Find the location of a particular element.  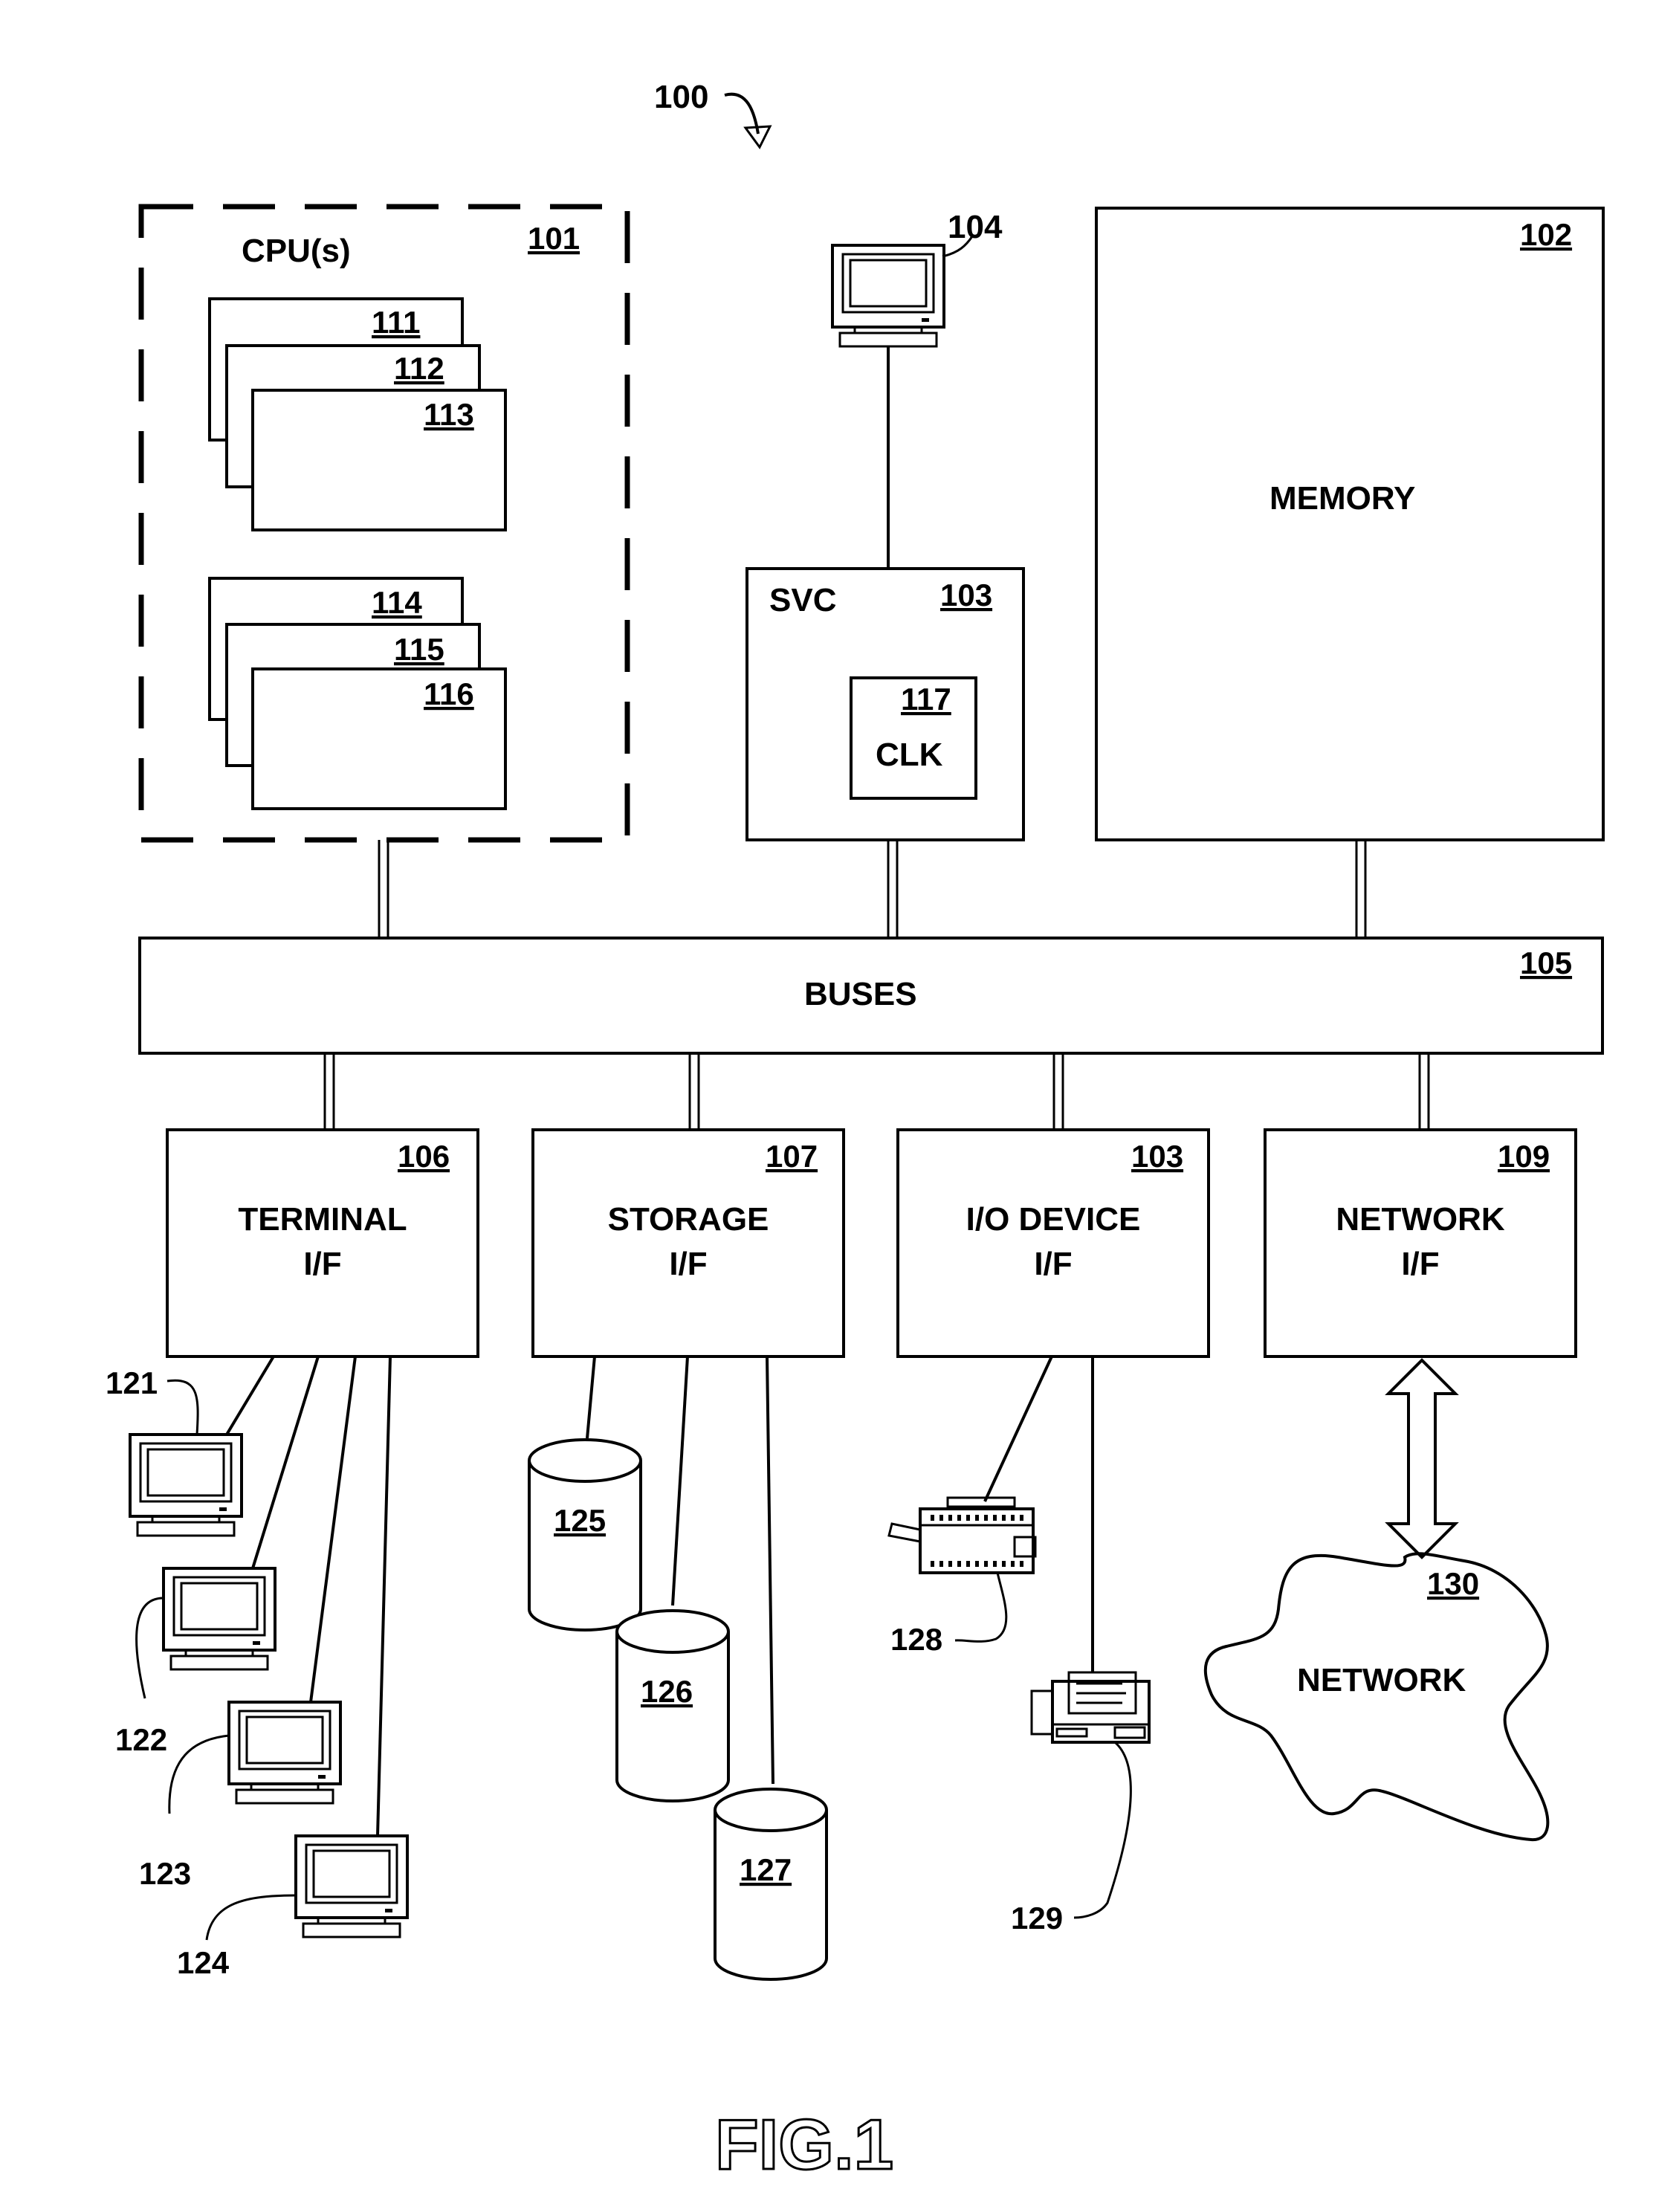

terminal-122-ref: 122 is located at coordinates (141, 1739).